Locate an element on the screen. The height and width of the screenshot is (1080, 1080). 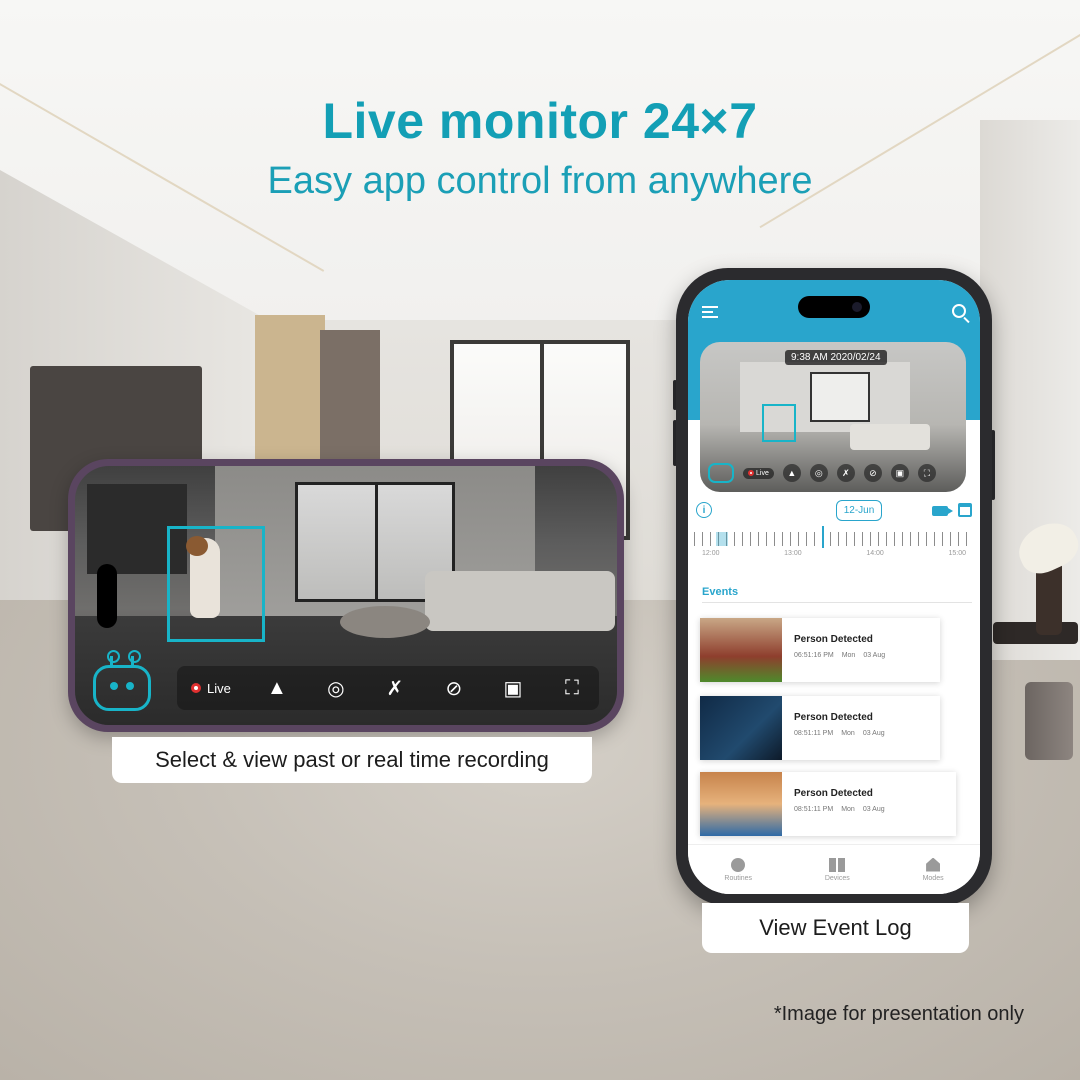
bottom-navigation: Routines Devices Modes is located at coordinates (834, 869).